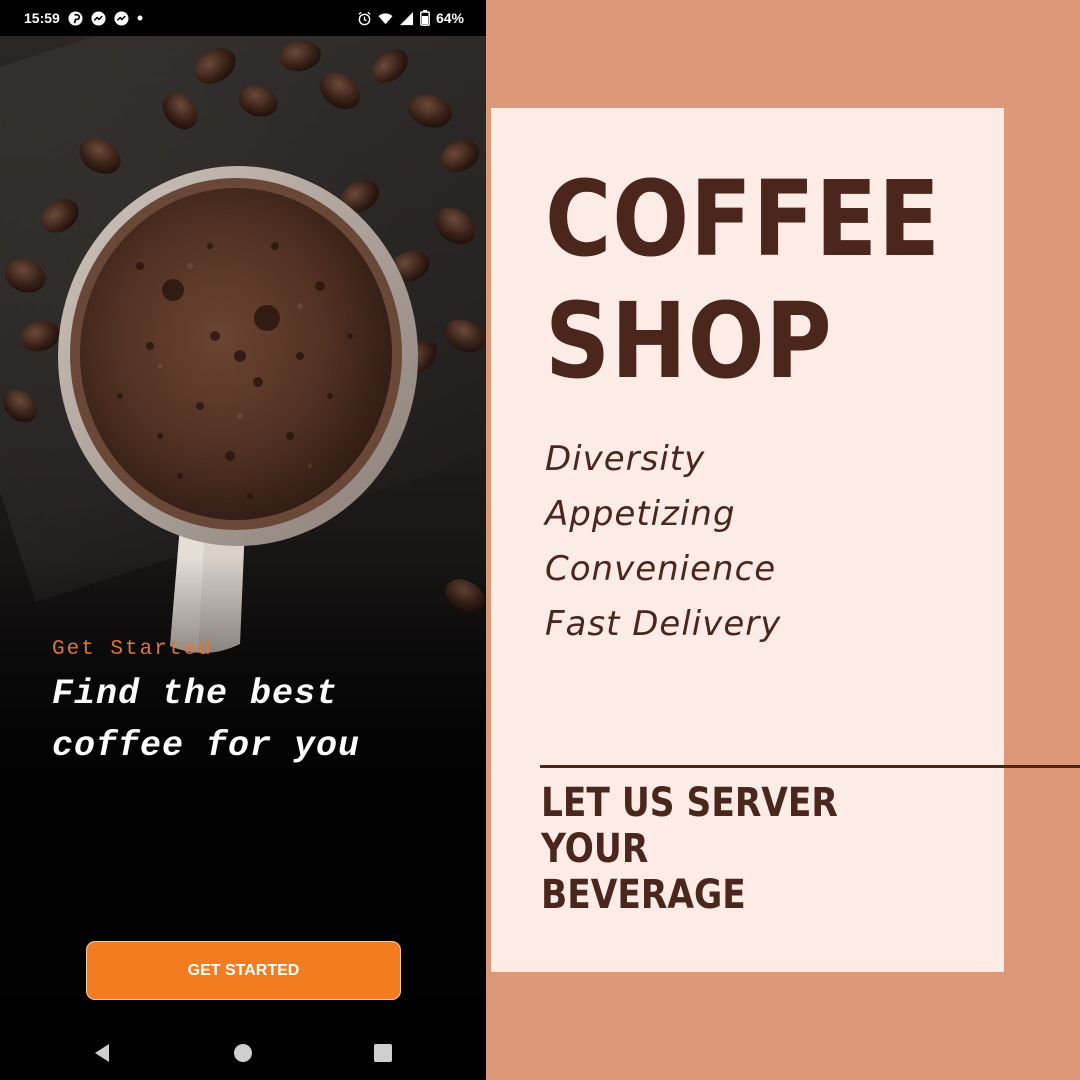 Image resolution: width=1080 pixels, height=1080 pixels. Describe the element at coordinates (689, 341) in the screenshot. I see `title-line-2: SHOP` at that location.